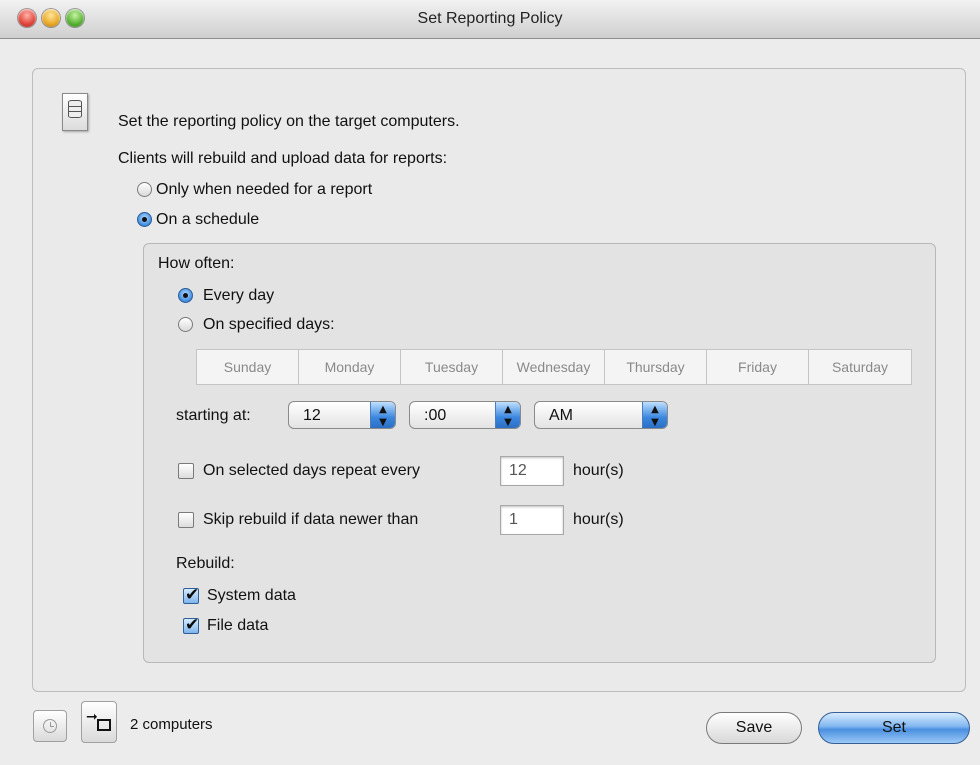  I want to click on title-bar: Set Reporting Policy, so click(490, 19).